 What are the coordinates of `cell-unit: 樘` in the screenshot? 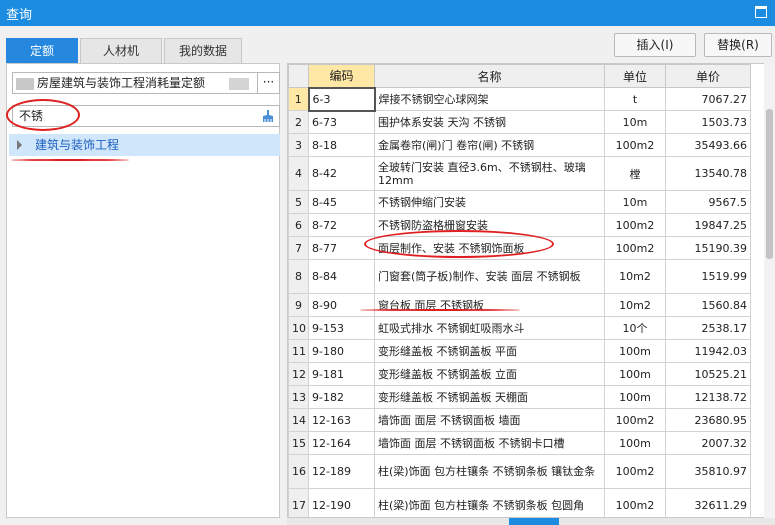 It's located at (635, 173).